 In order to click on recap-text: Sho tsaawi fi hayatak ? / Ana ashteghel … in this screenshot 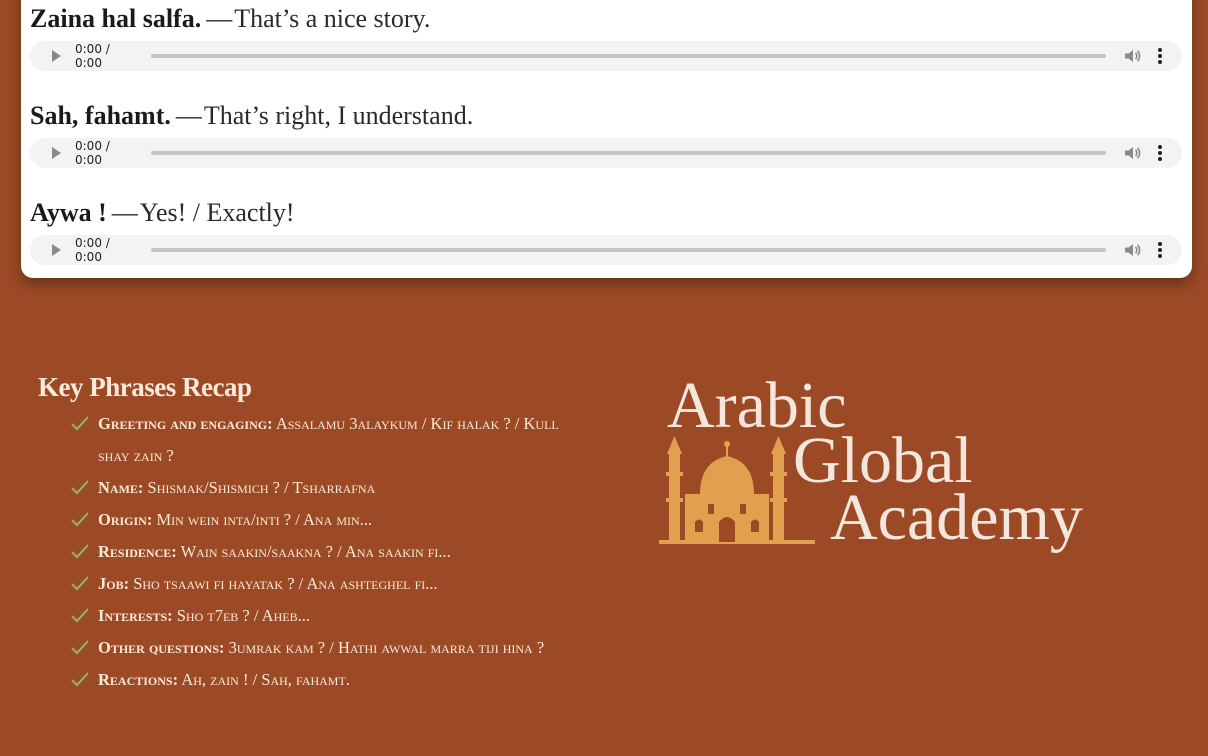, I will do `click(285, 583)`.